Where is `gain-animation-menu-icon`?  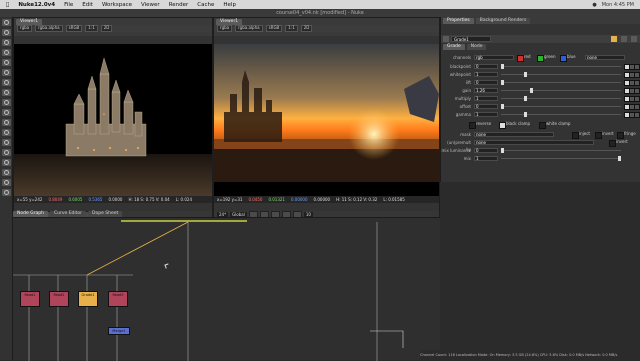 gain-animation-menu-icon is located at coordinates (637, 91).